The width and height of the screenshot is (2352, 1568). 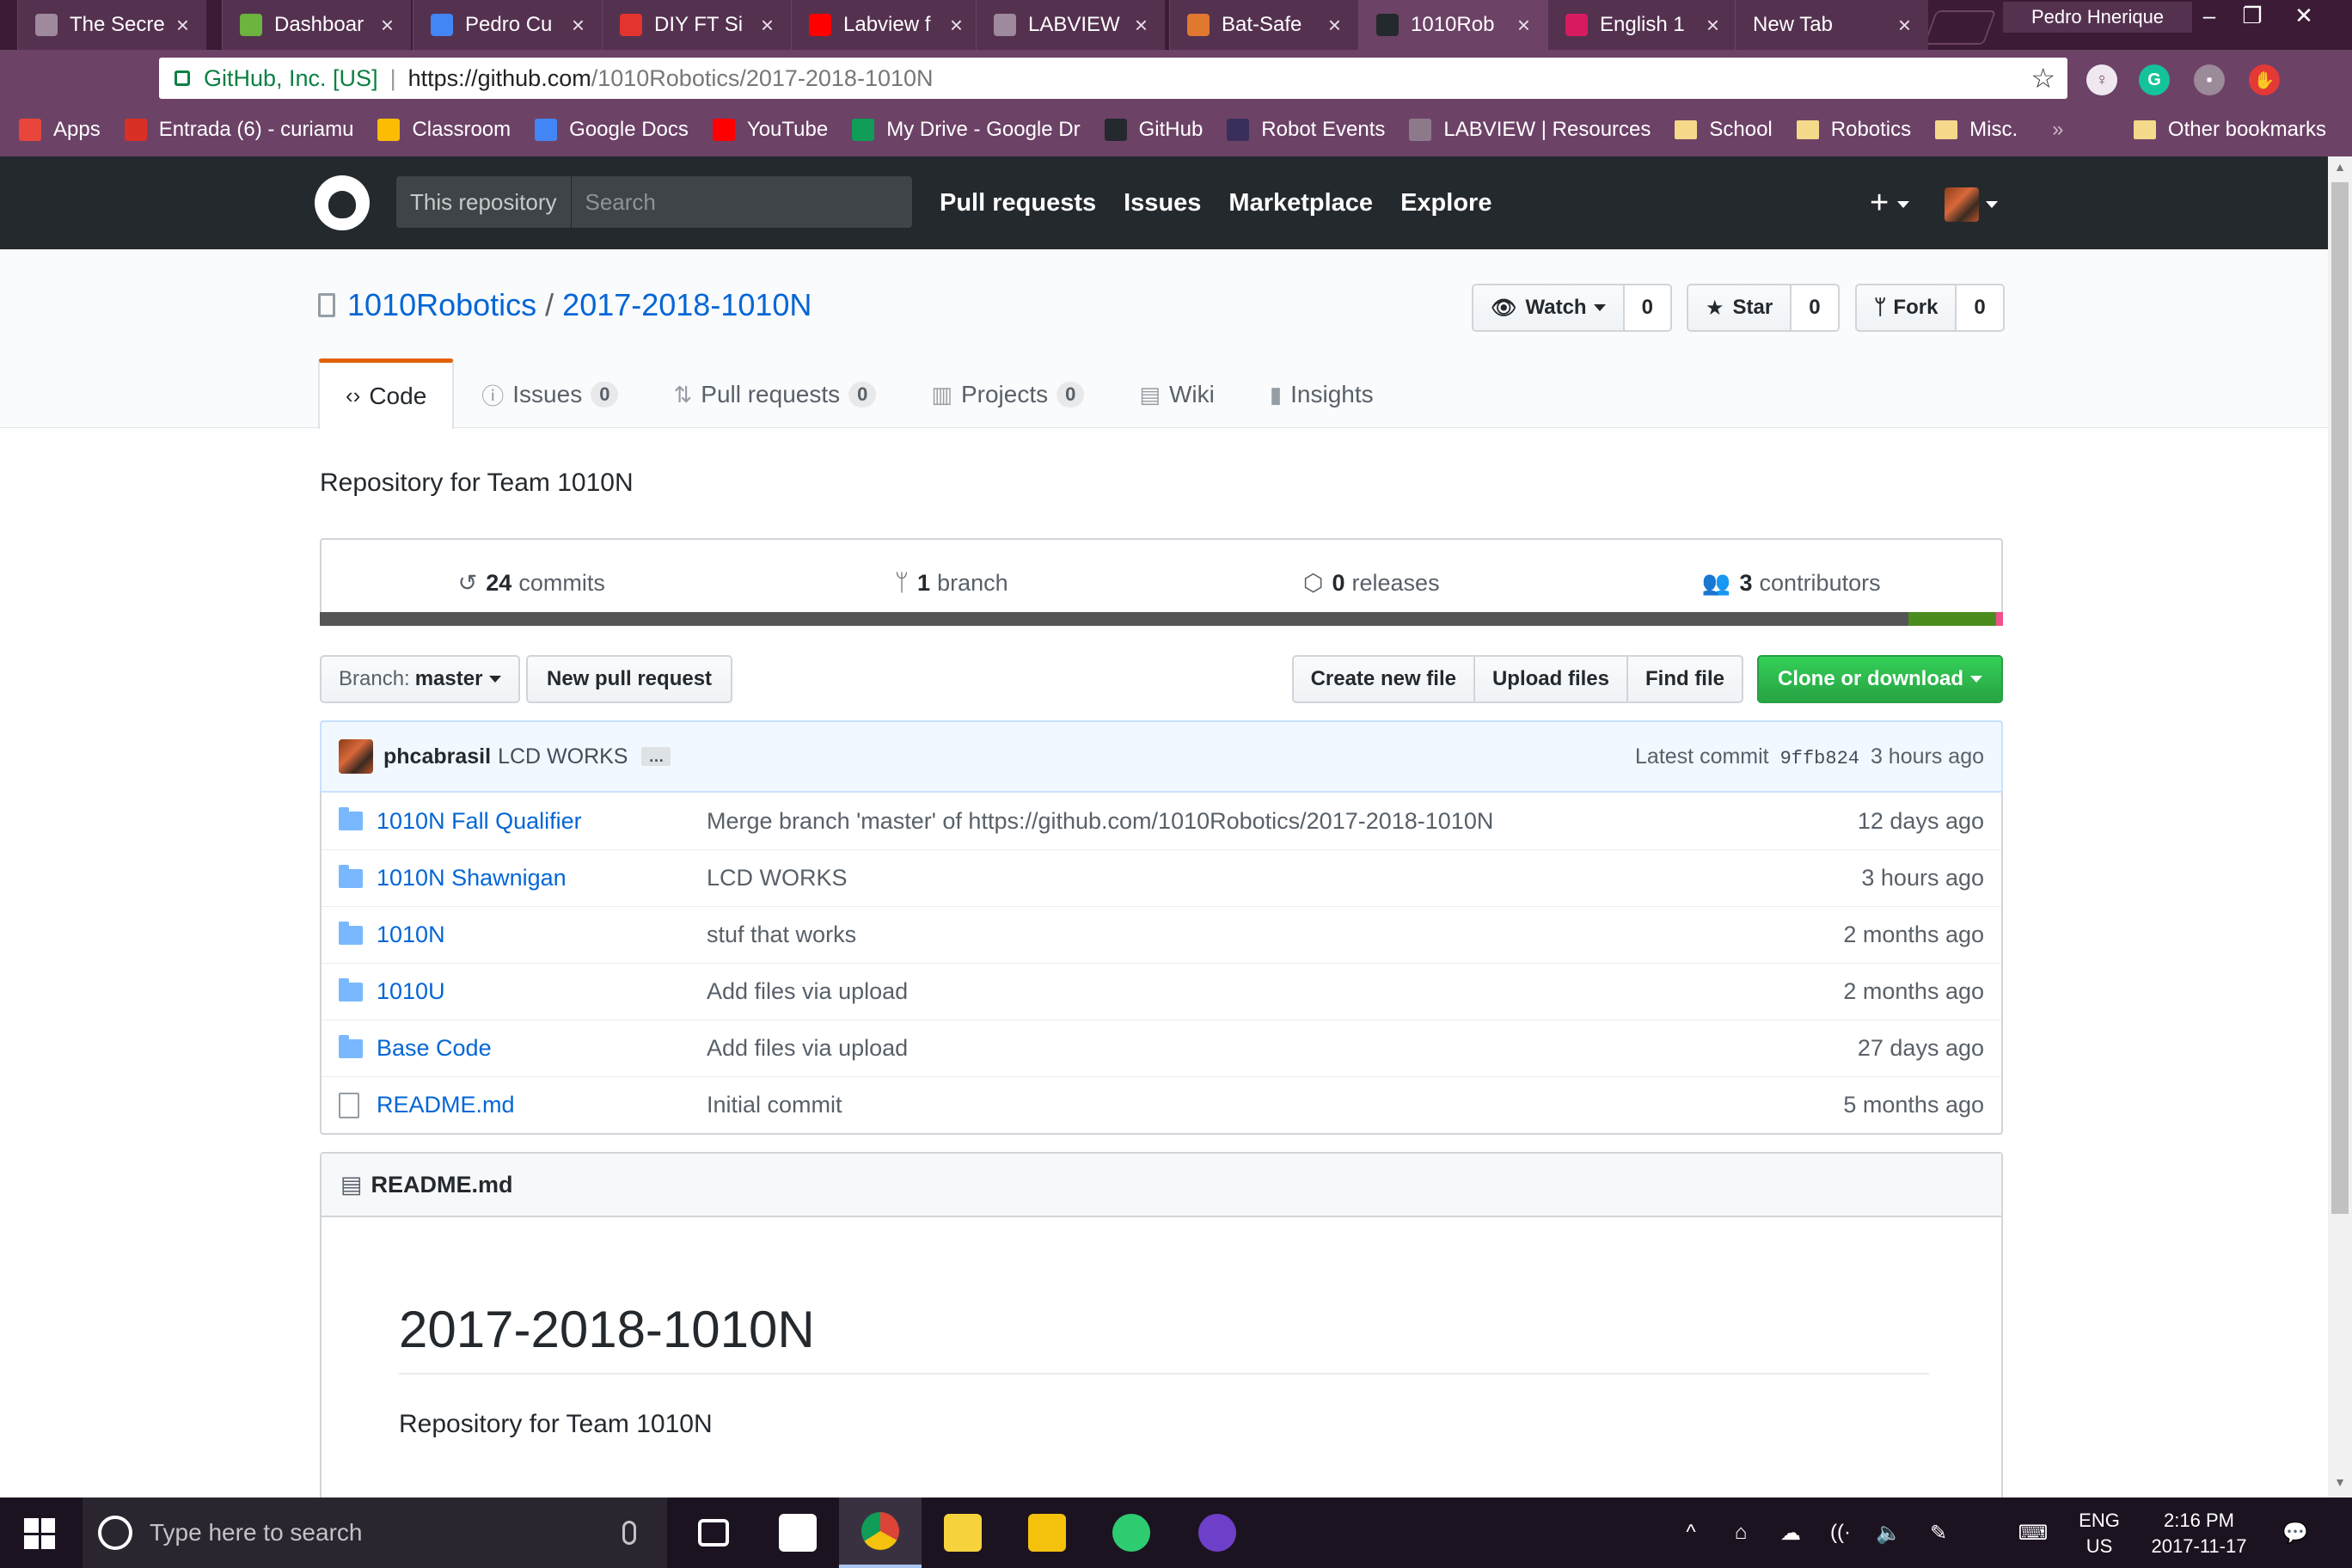 What do you see at coordinates (2264, 79) in the screenshot?
I see `adblock-icon: ✋` at bounding box center [2264, 79].